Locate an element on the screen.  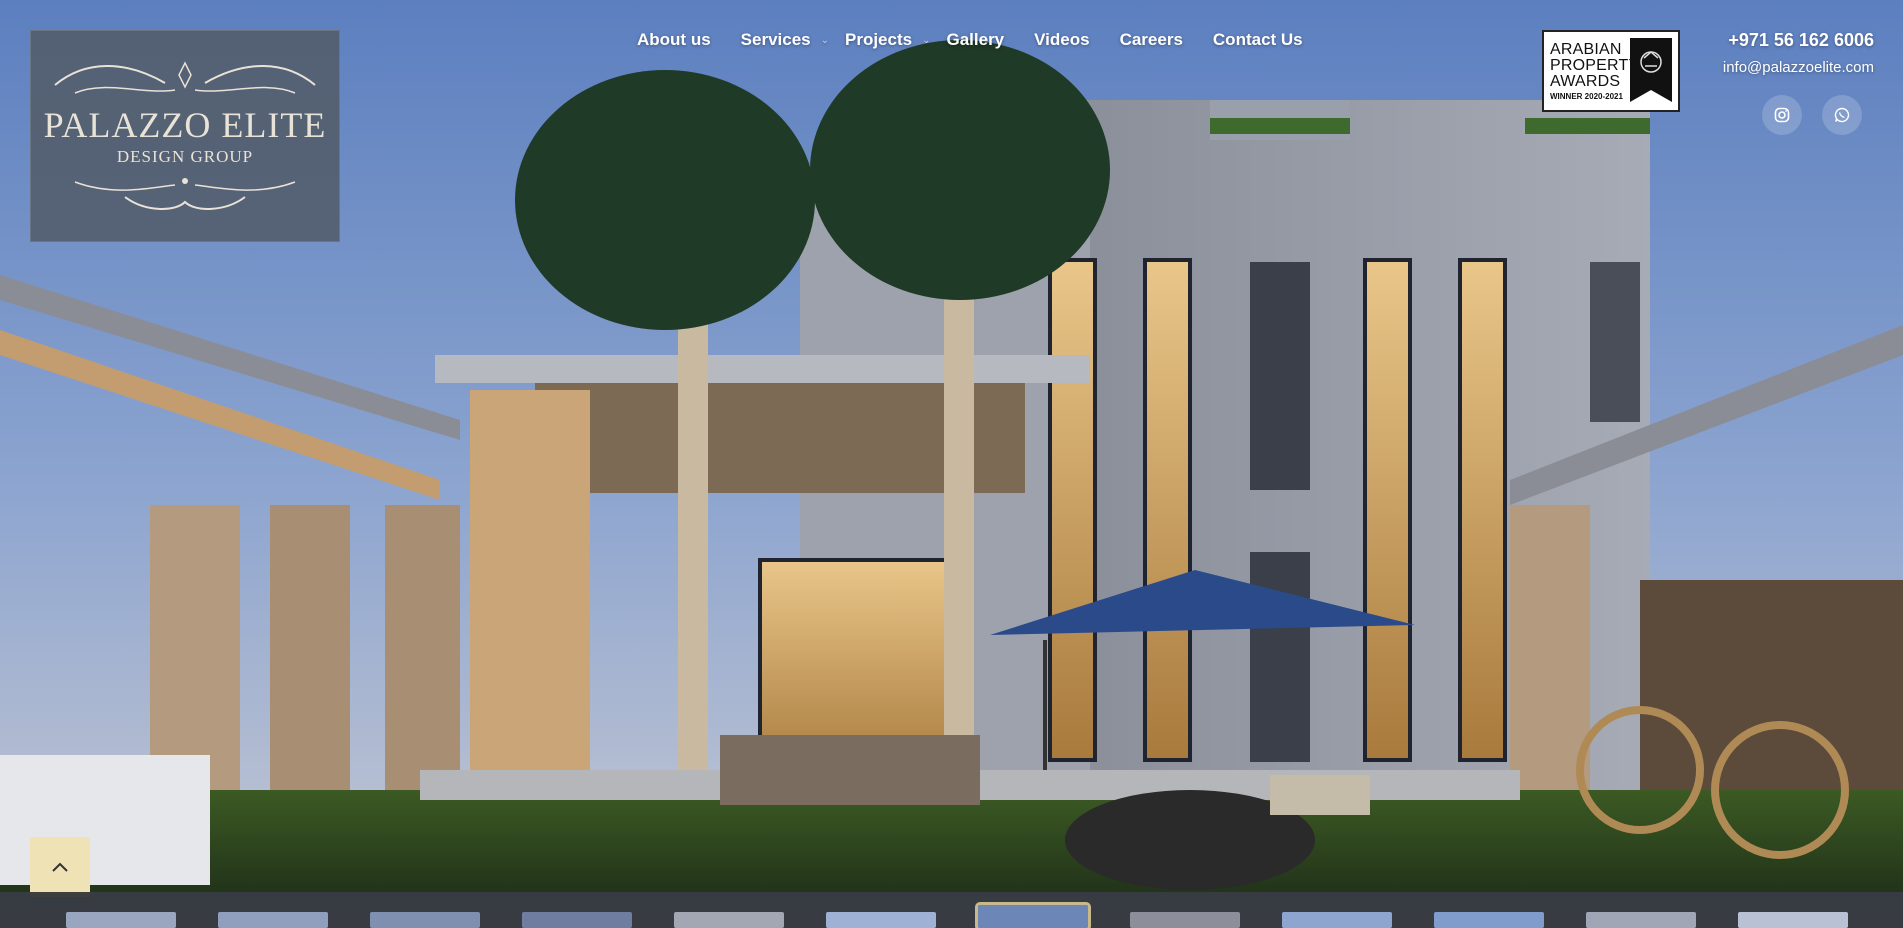
brand-logo: PALAZZO ELITE DESIGN GROUP is located at coordinates (185, 136).